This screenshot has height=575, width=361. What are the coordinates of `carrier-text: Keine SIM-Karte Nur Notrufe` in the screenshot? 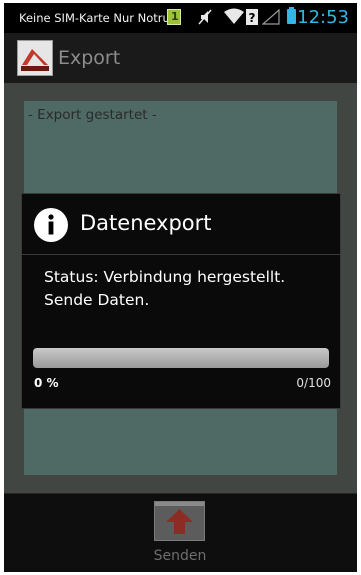 It's located at (100, 18).